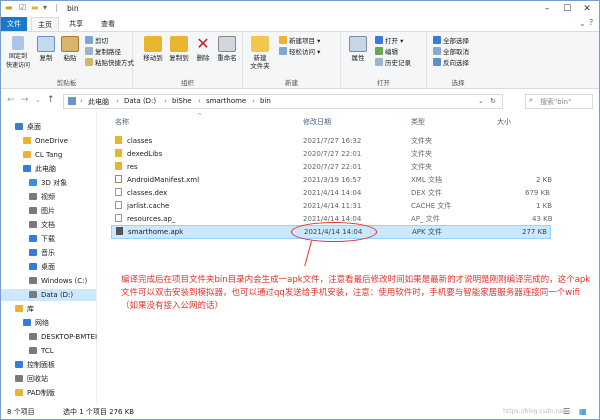 The width and height of the screenshot is (600, 420). Describe the element at coordinates (33, 280) in the screenshot. I see `drive-icon` at that location.